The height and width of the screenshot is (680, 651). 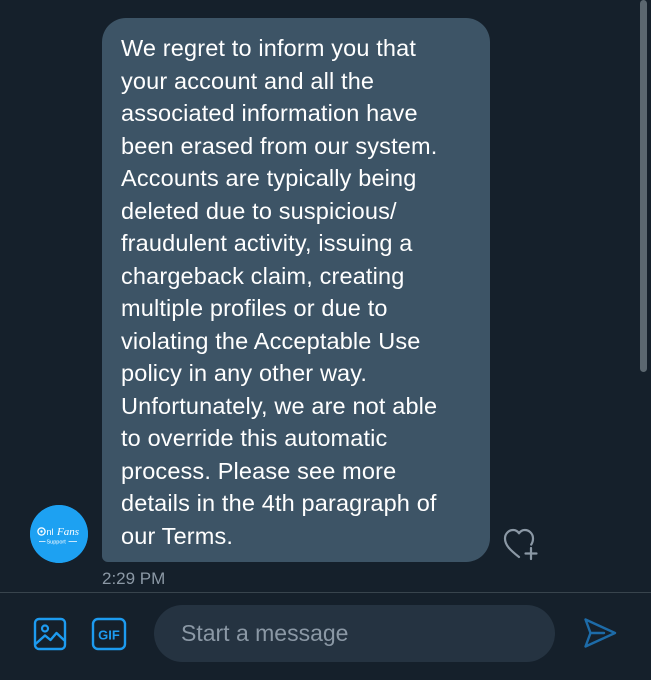 I want to click on heart-plus-icon, so click(x=522, y=544).